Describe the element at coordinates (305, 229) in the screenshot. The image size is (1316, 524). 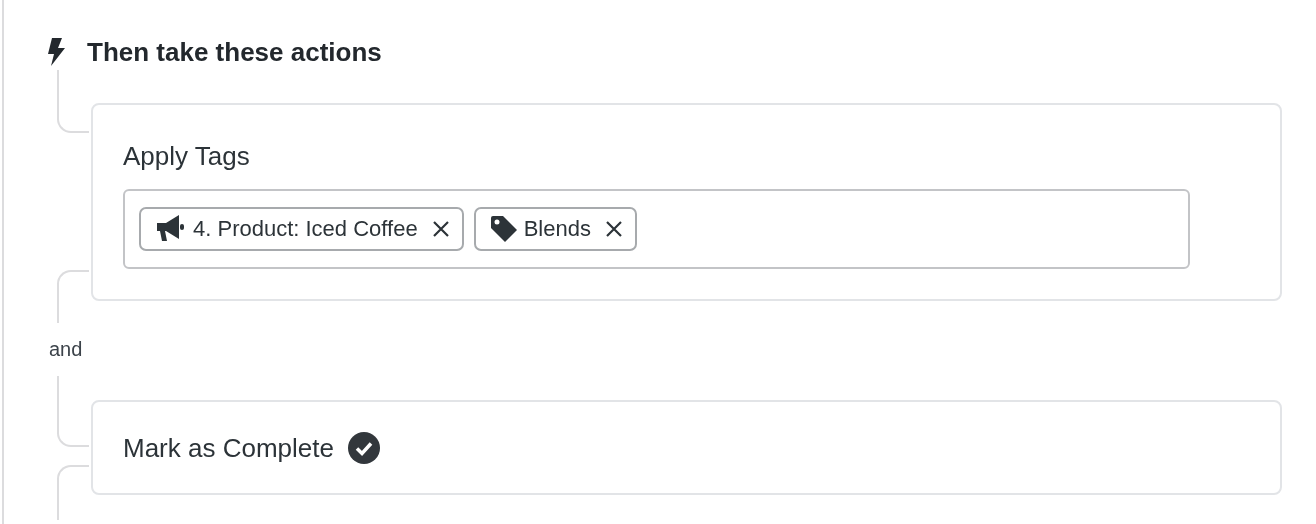
I see `tag-label: 4. Product: Iced Coffee` at that location.